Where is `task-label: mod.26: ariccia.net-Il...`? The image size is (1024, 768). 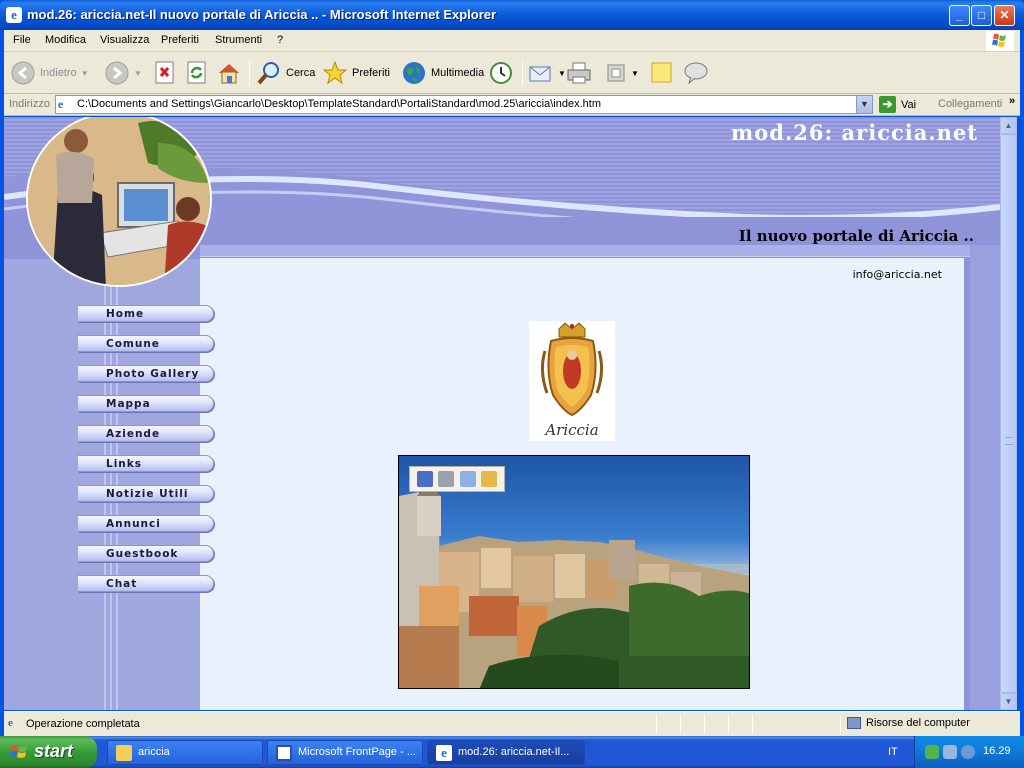 task-label: mod.26: ariccia.net-Il... is located at coordinates (514, 752).